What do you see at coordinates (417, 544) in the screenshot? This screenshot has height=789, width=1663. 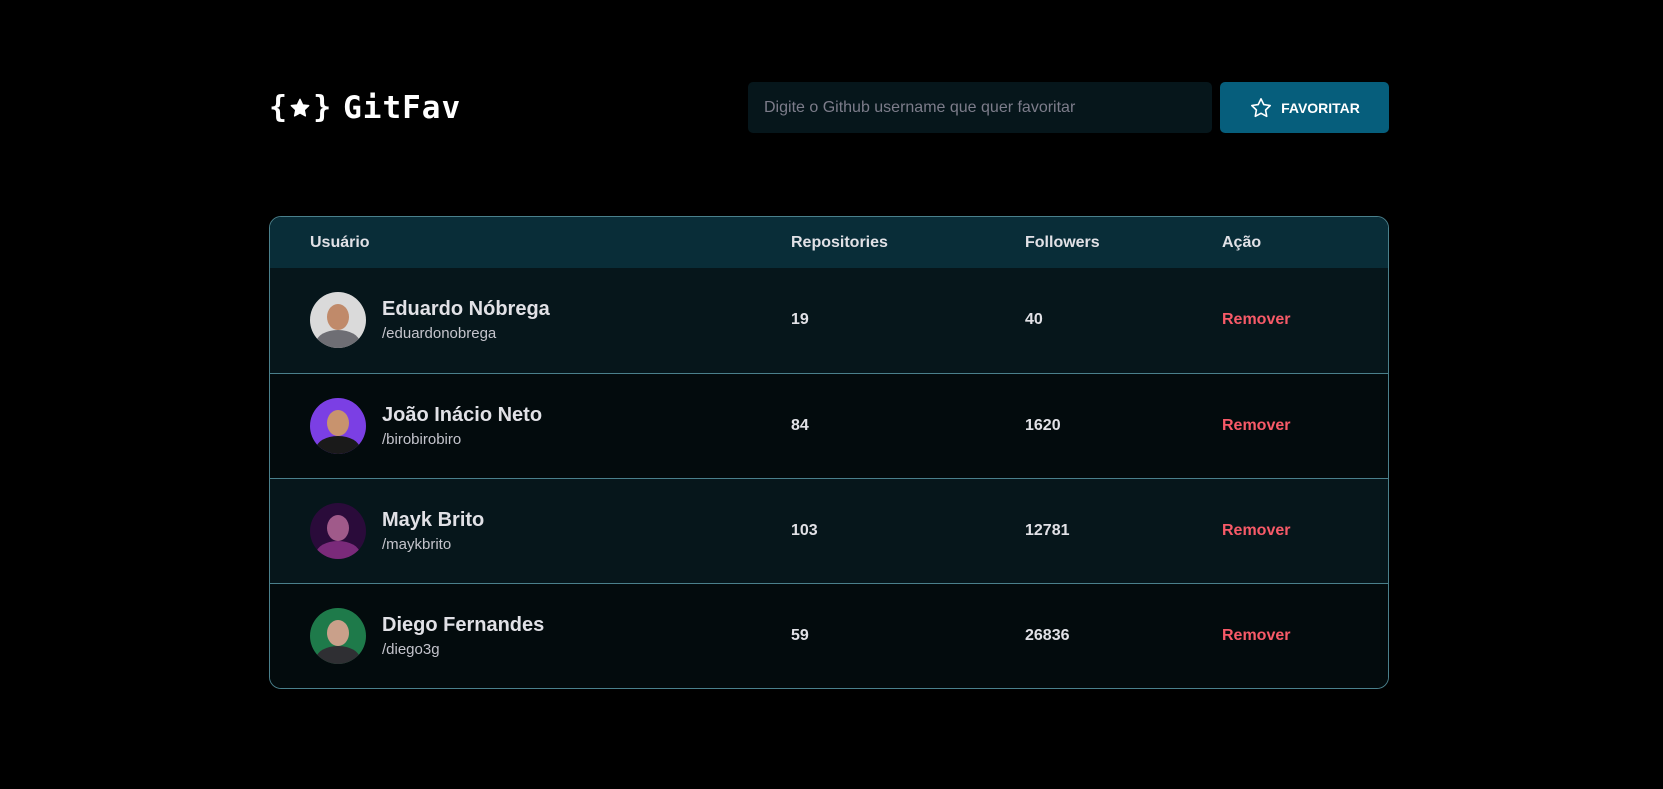 I see `user-login: /maykbrito` at bounding box center [417, 544].